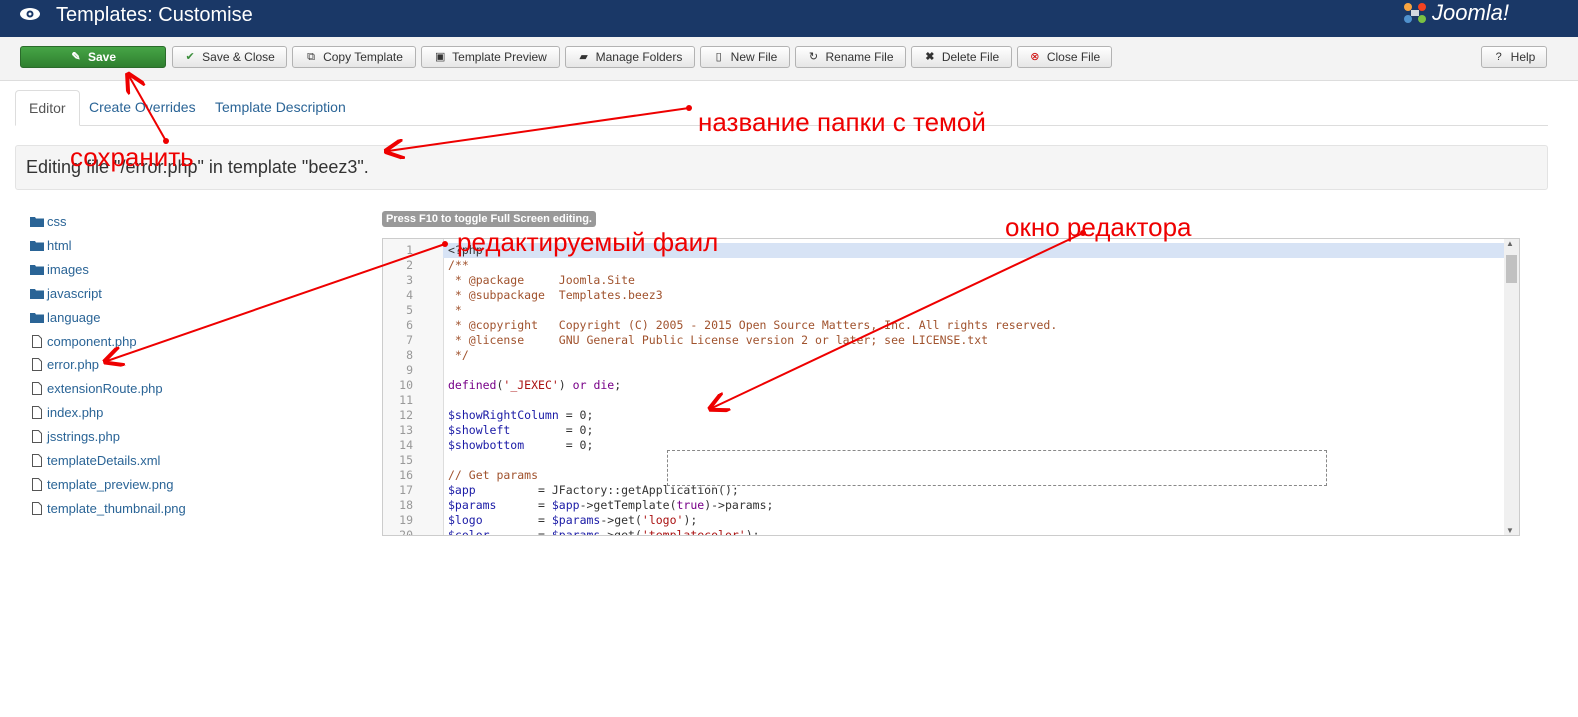 The image size is (1578, 717). I want to click on annotation-folder-name: название папки с темой, so click(842, 122).